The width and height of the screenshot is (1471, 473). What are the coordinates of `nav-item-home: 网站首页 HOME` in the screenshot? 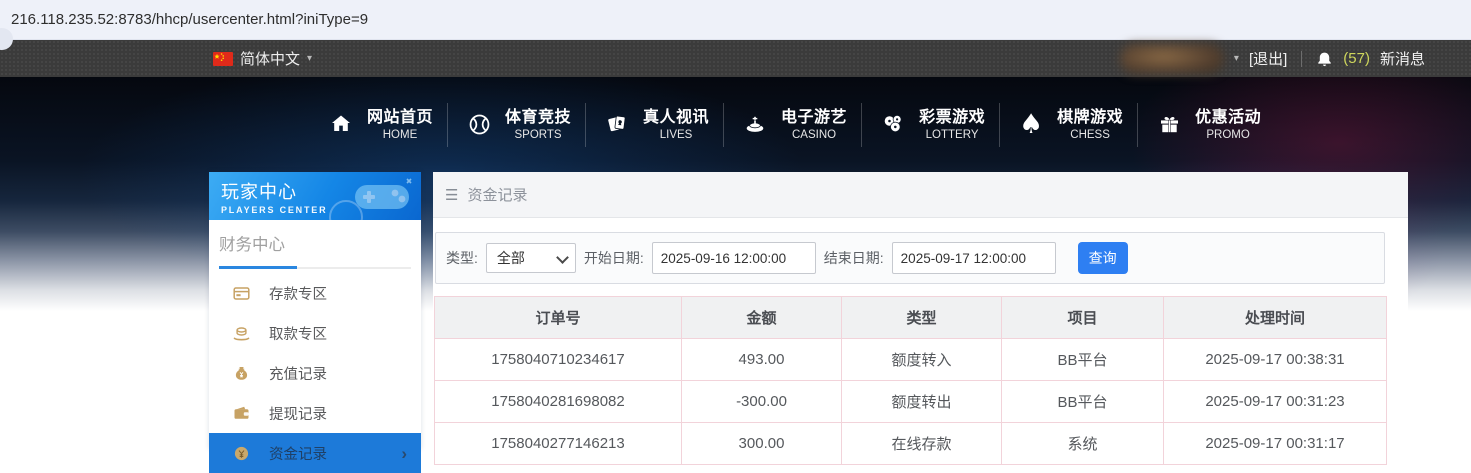 It's located at (378, 124).